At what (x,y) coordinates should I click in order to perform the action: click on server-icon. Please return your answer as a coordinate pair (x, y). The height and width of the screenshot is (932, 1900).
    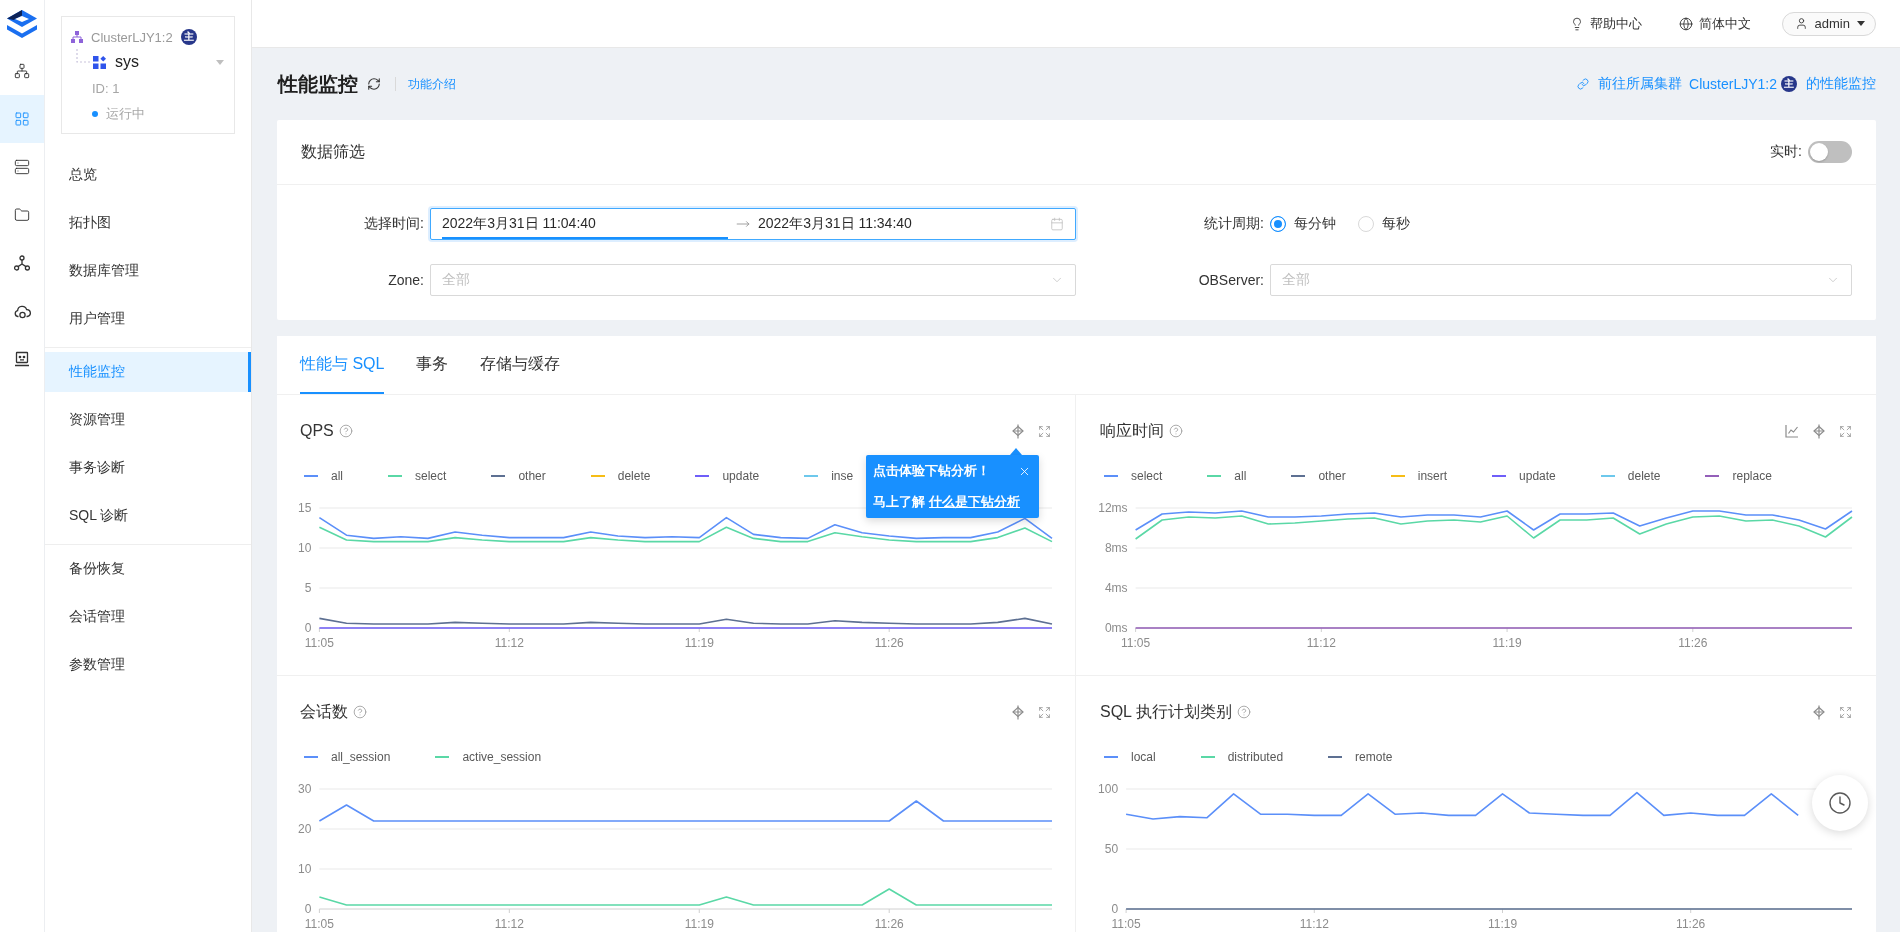
    Looking at the image, I should click on (22, 167).